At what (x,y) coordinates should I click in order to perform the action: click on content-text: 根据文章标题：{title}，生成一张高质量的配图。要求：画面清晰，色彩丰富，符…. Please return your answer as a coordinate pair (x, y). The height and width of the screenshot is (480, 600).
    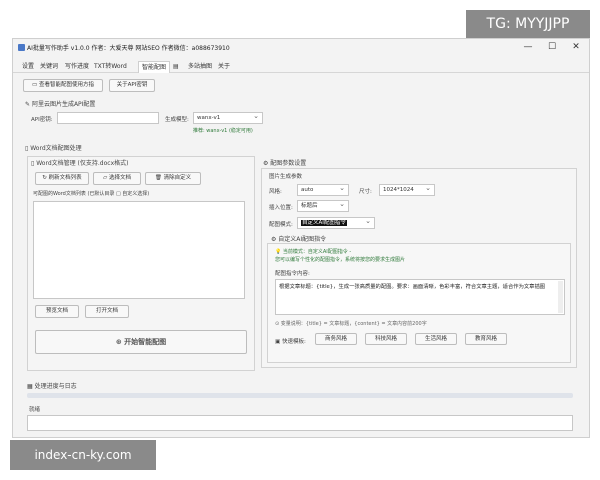
    Looking at the image, I should click on (412, 287).